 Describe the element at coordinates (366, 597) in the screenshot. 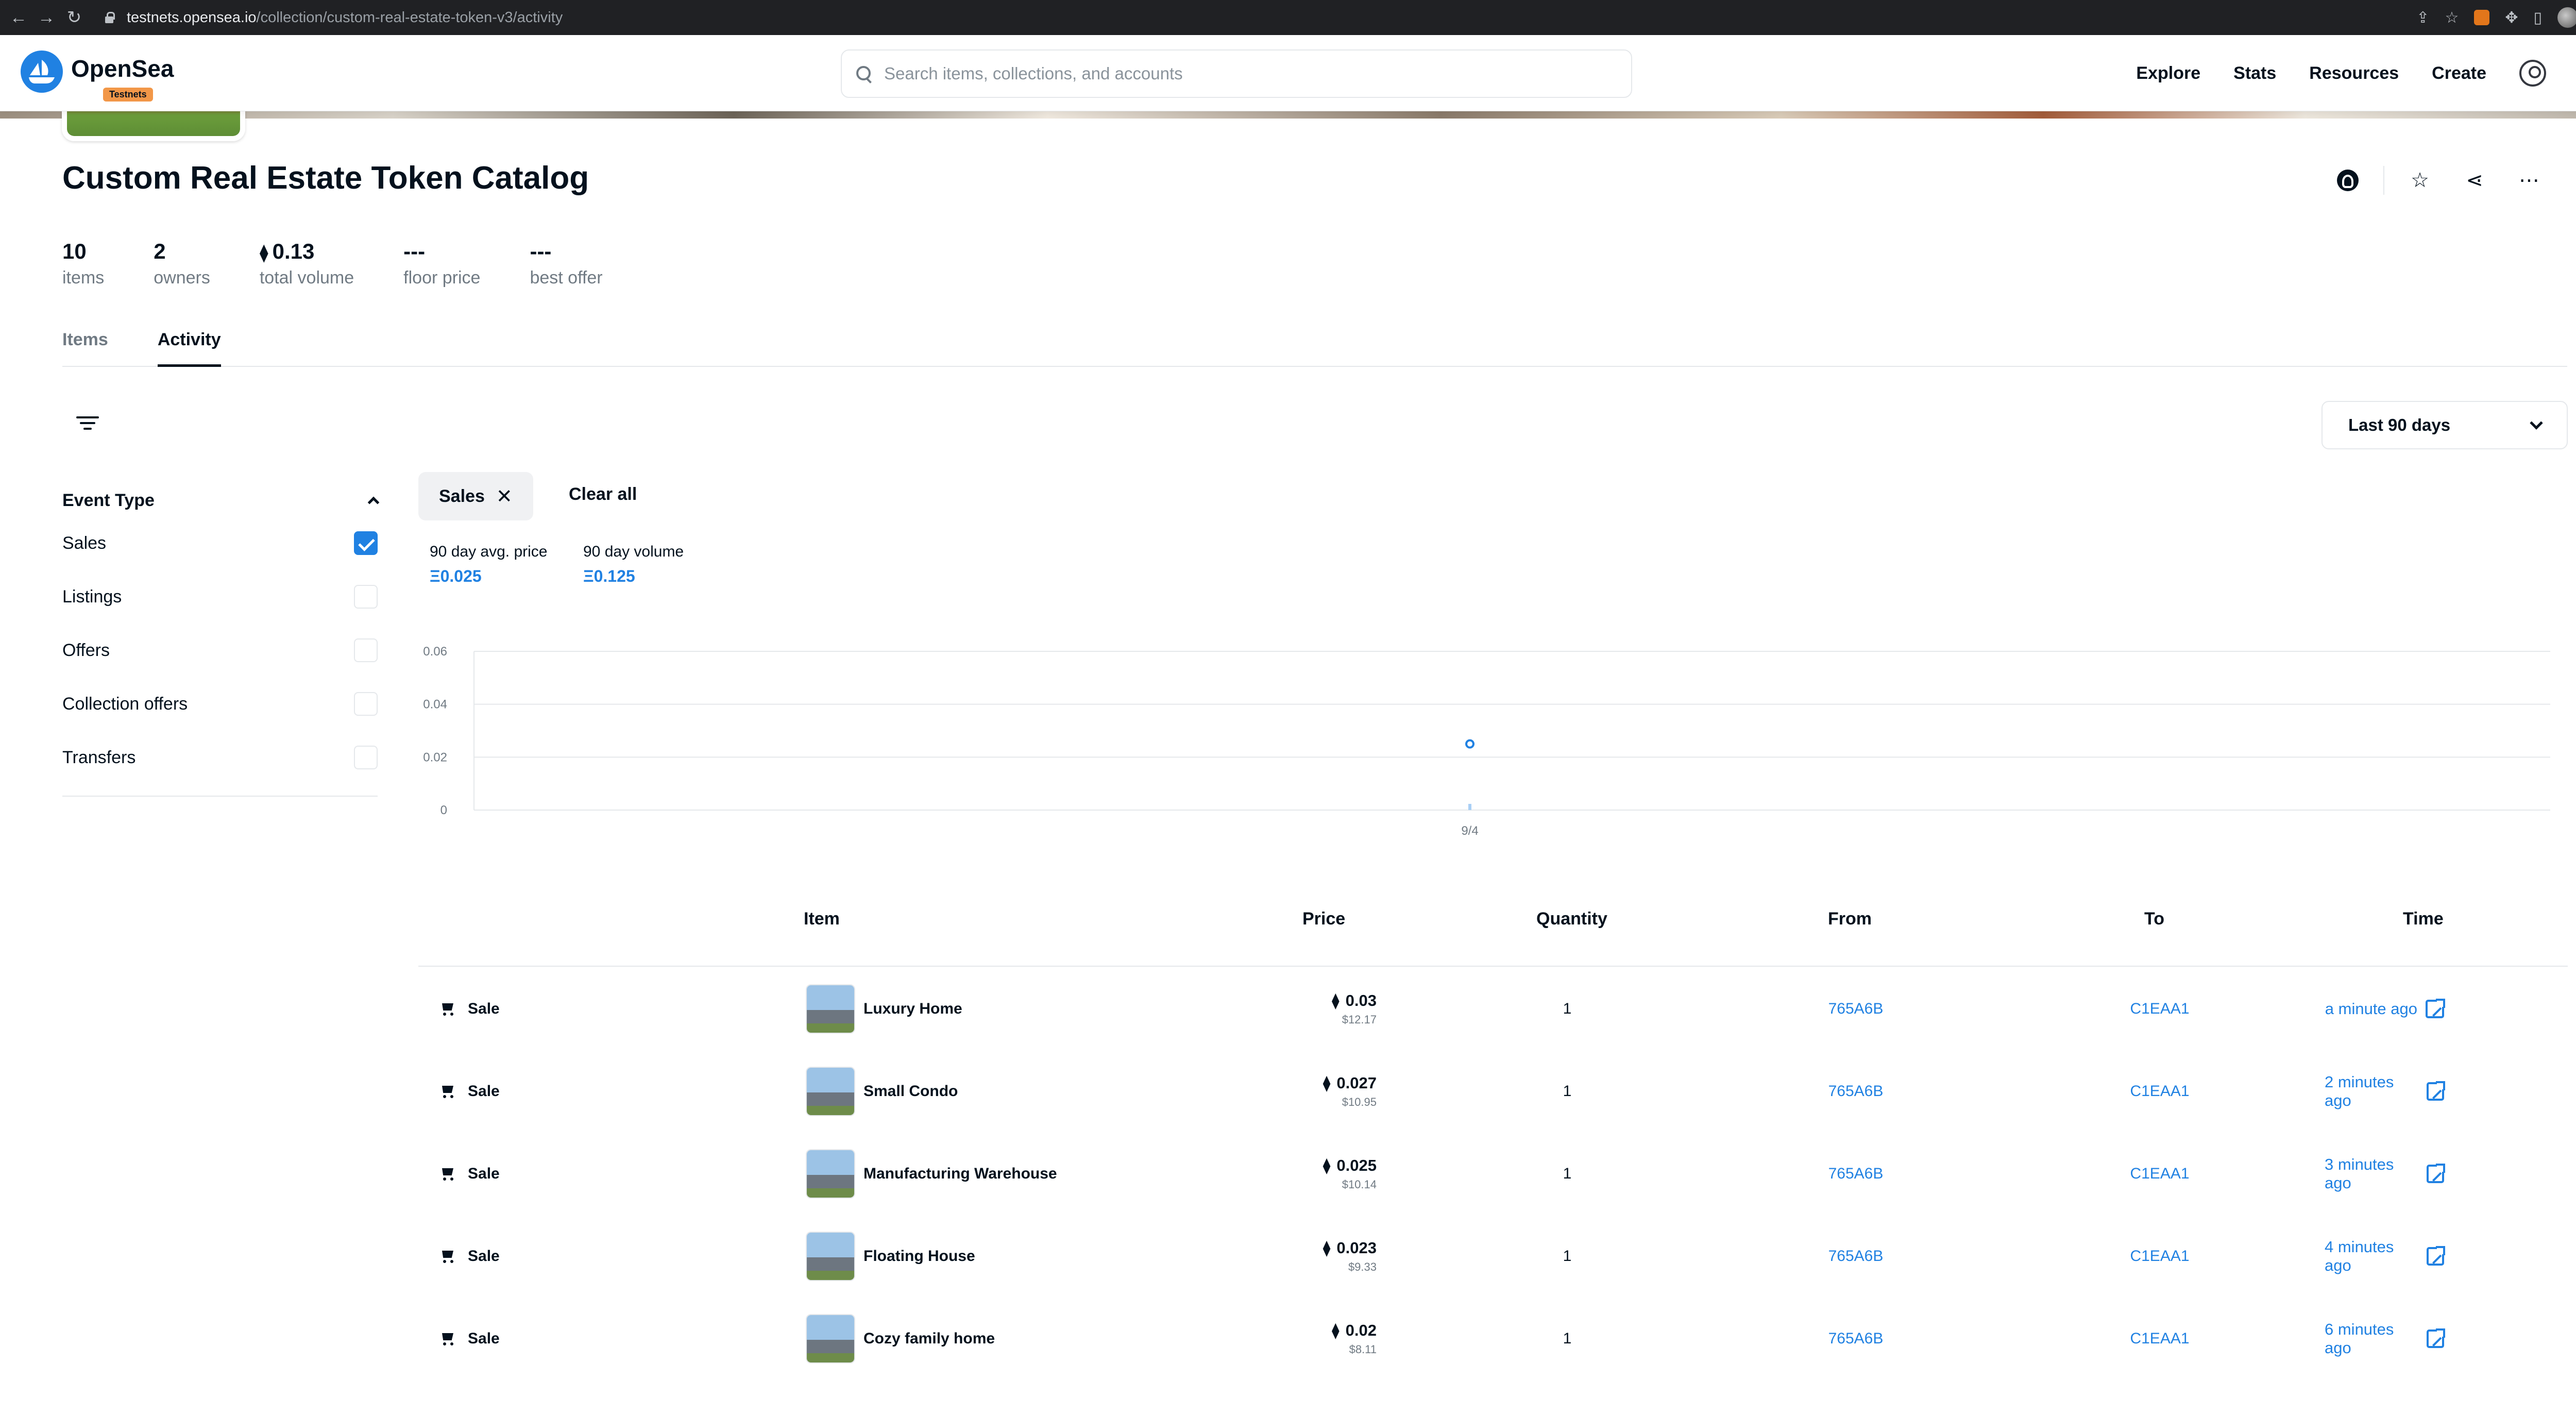

I see `listings-checkbox` at that location.